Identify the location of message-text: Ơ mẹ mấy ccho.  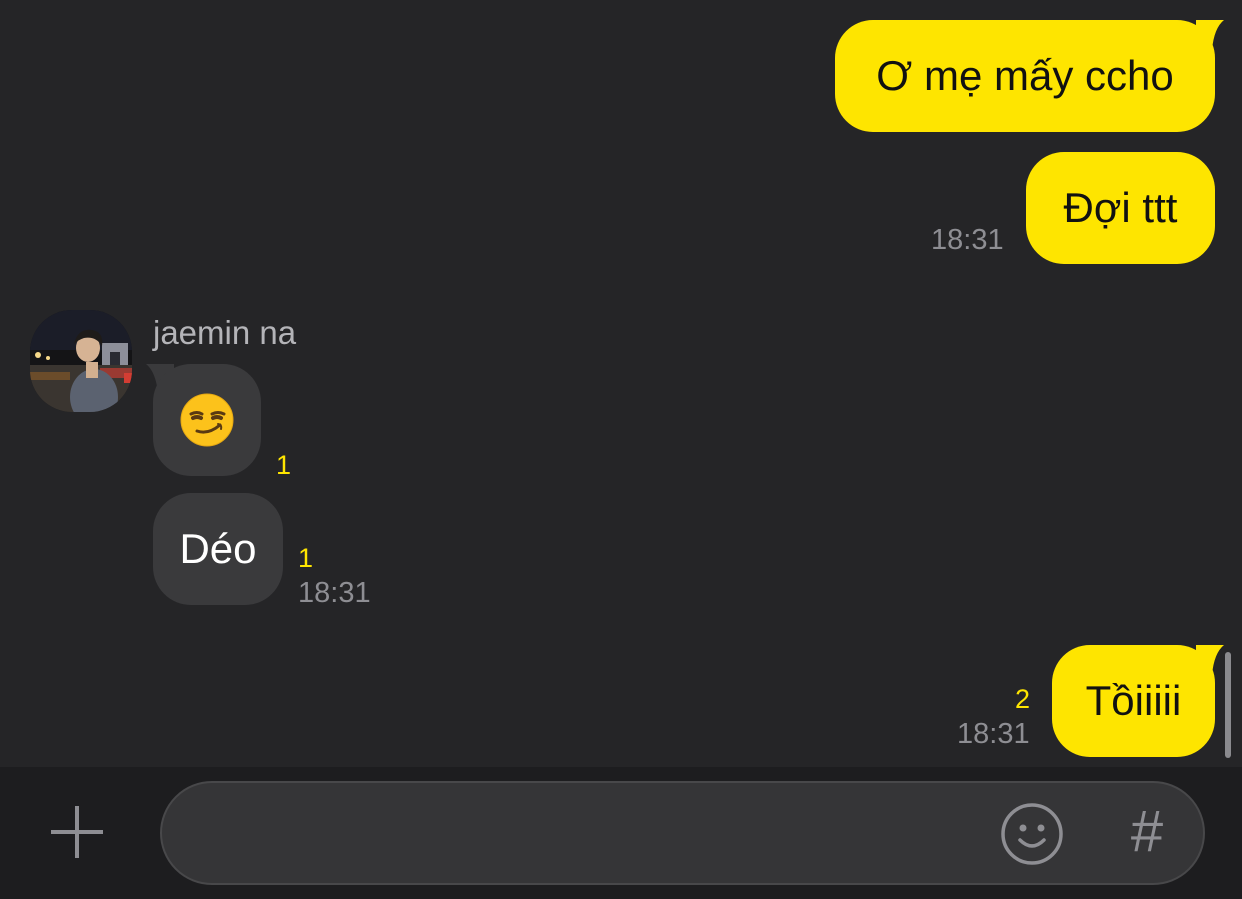
(1025, 75).